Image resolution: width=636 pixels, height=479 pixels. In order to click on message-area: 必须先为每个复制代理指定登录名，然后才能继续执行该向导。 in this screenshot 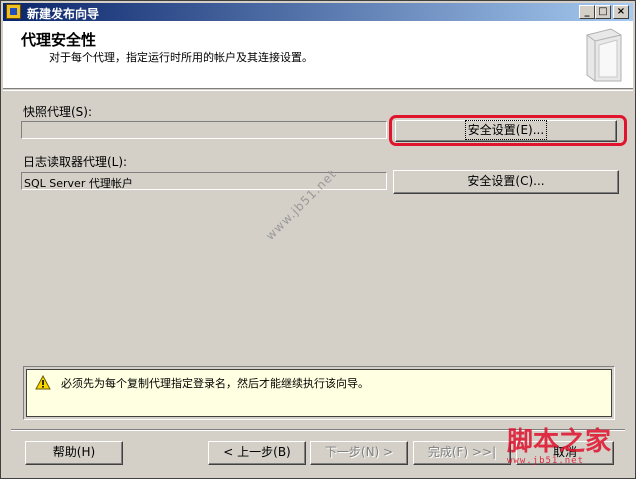, I will do `click(319, 393)`.